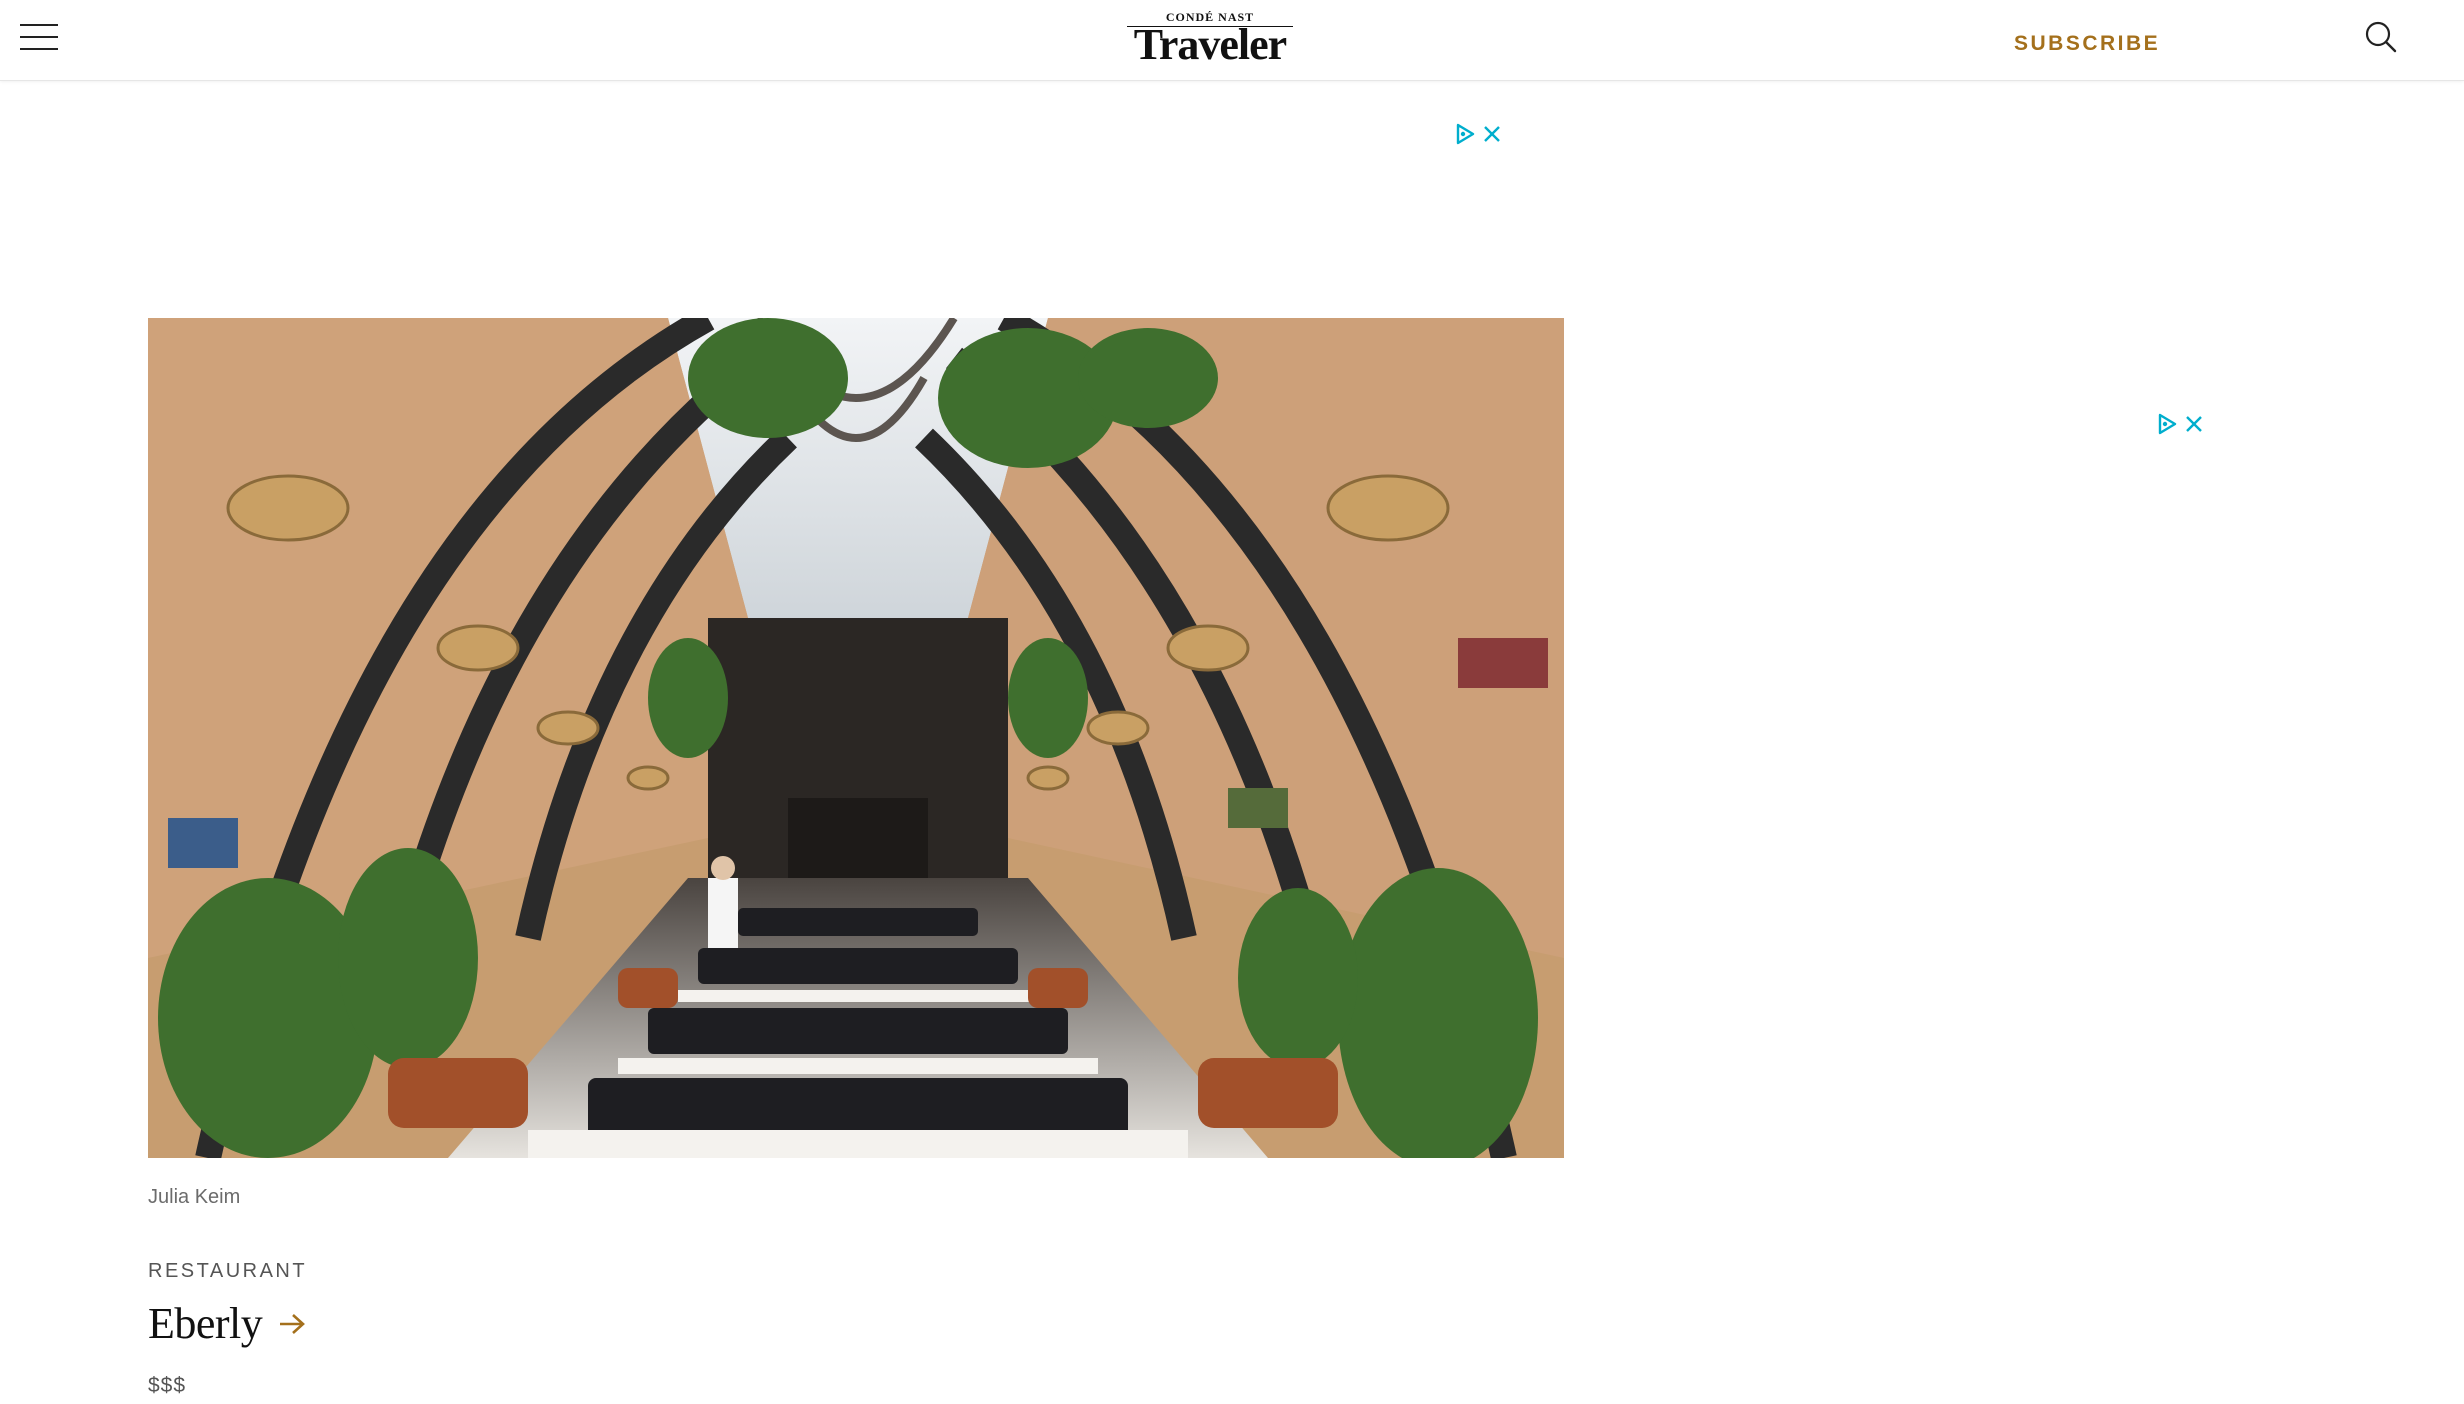 The image size is (2464, 1404). What do you see at coordinates (2087, 44) in the screenshot?
I see `subscribe-link: SUBSCRIBE` at bounding box center [2087, 44].